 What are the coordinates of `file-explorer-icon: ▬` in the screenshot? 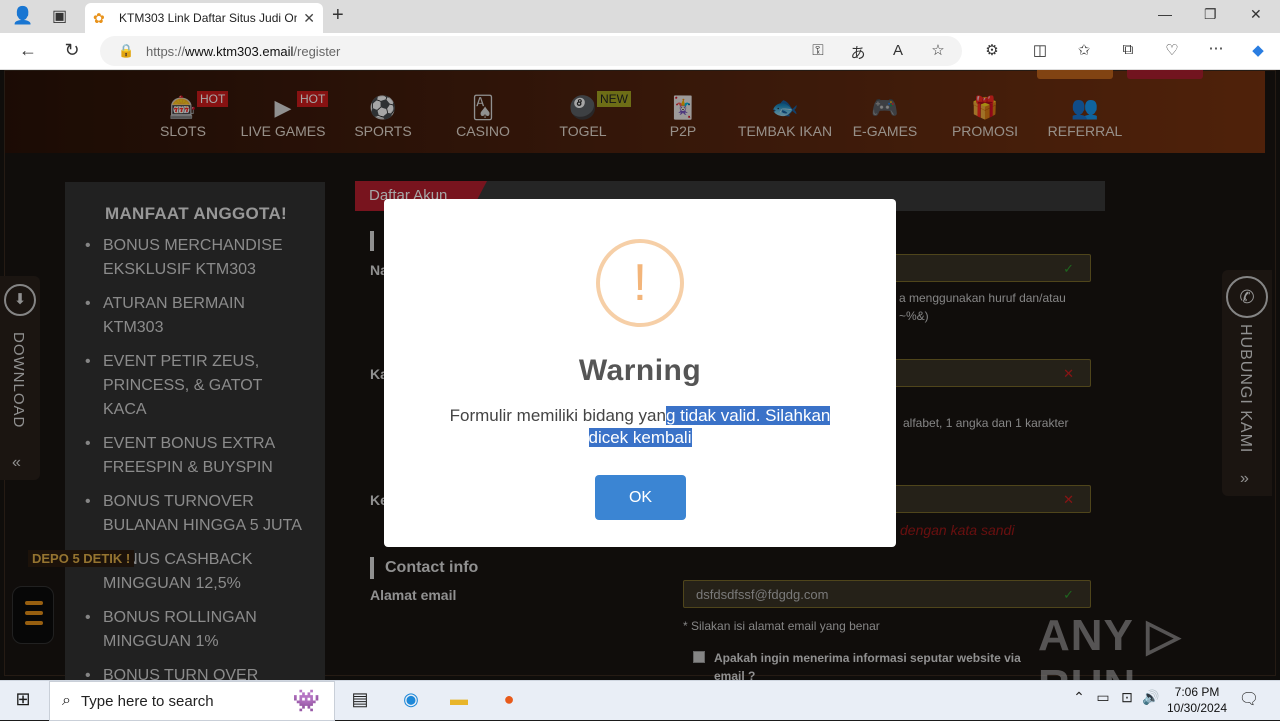 It's located at (459, 699).